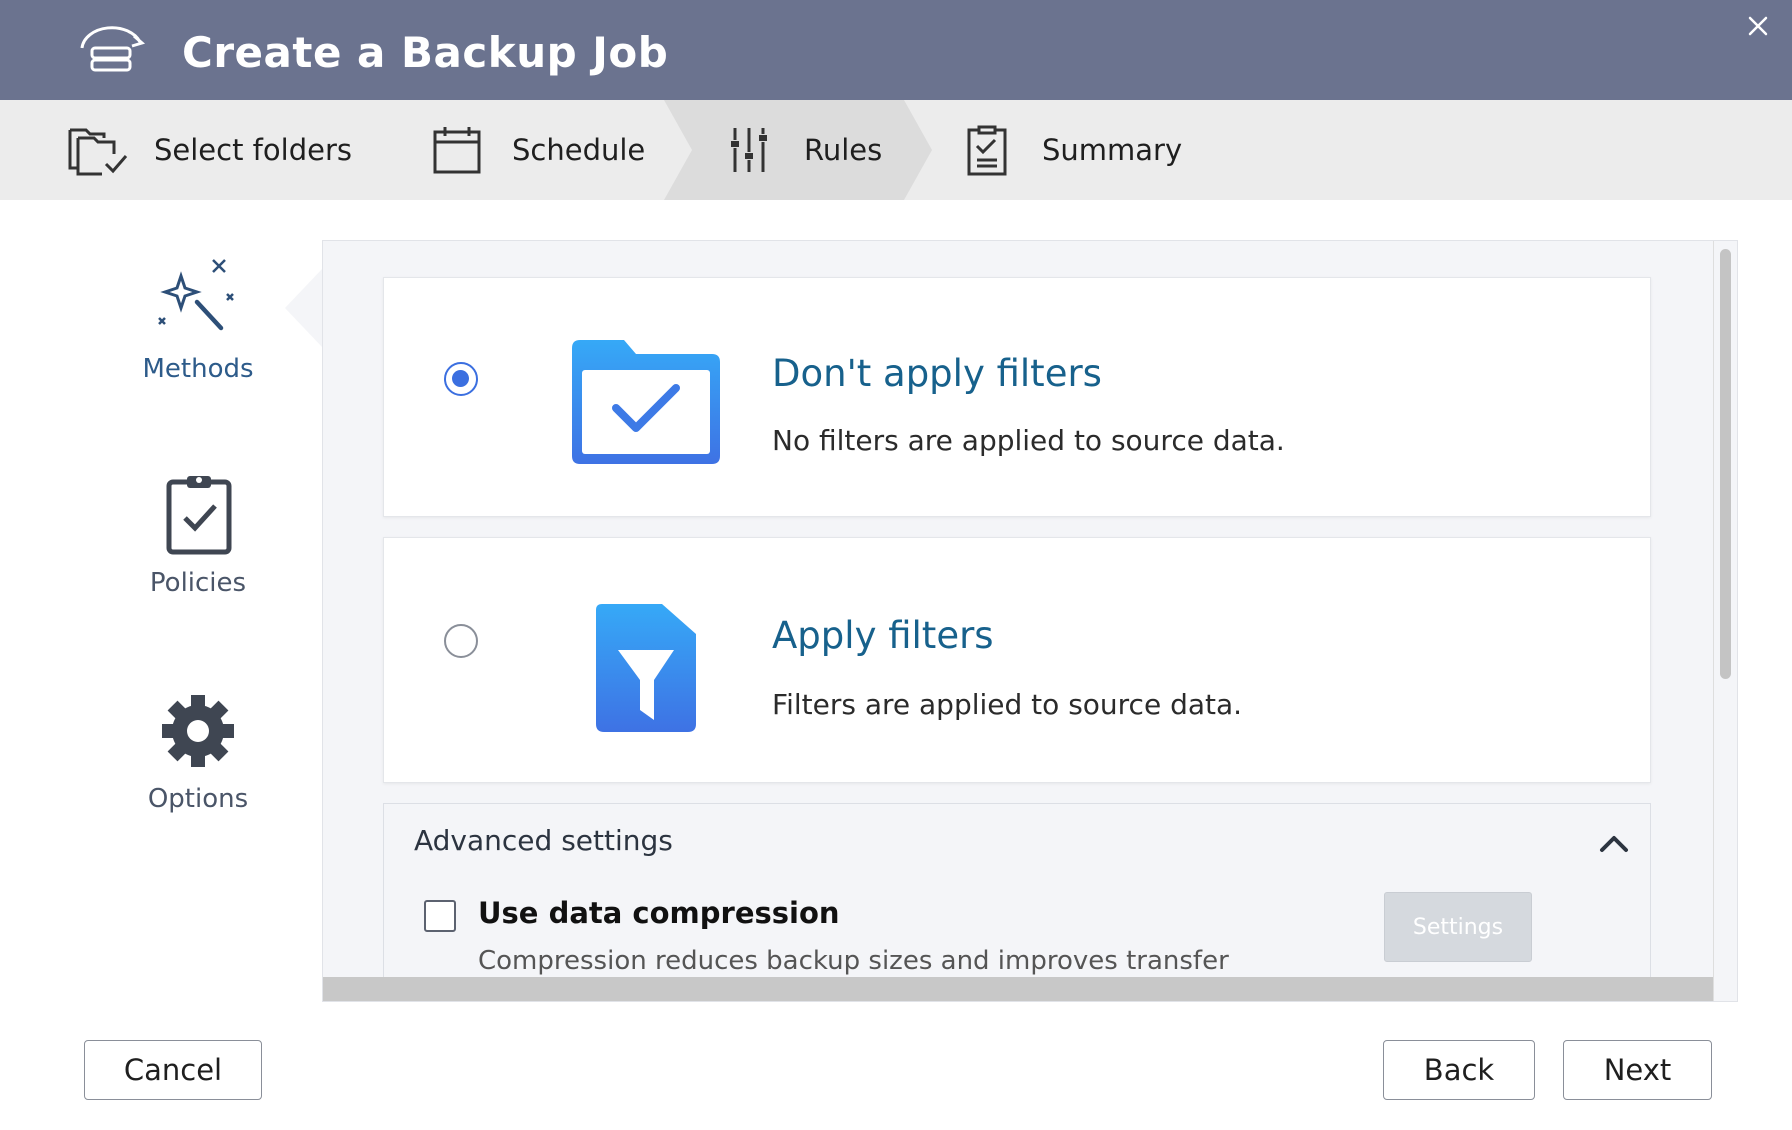  What do you see at coordinates (1614, 844) in the screenshot?
I see `chevron-up-icon` at bounding box center [1614, 844].